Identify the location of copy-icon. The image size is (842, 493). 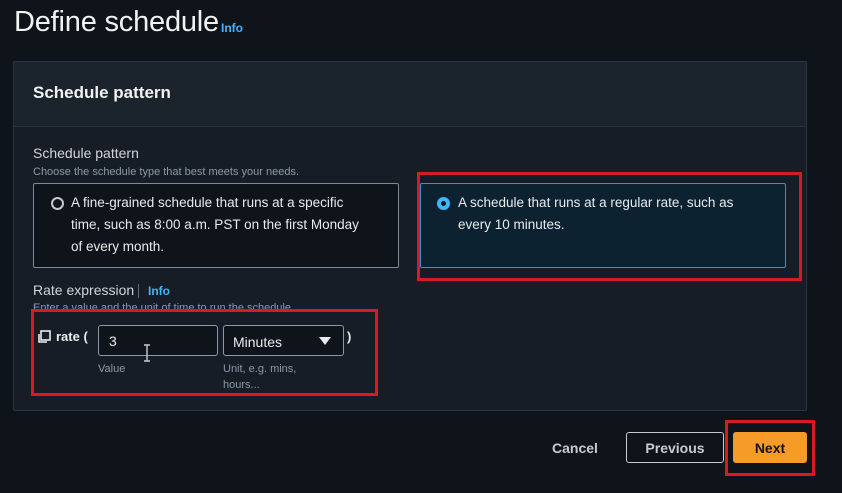
(44, 337).